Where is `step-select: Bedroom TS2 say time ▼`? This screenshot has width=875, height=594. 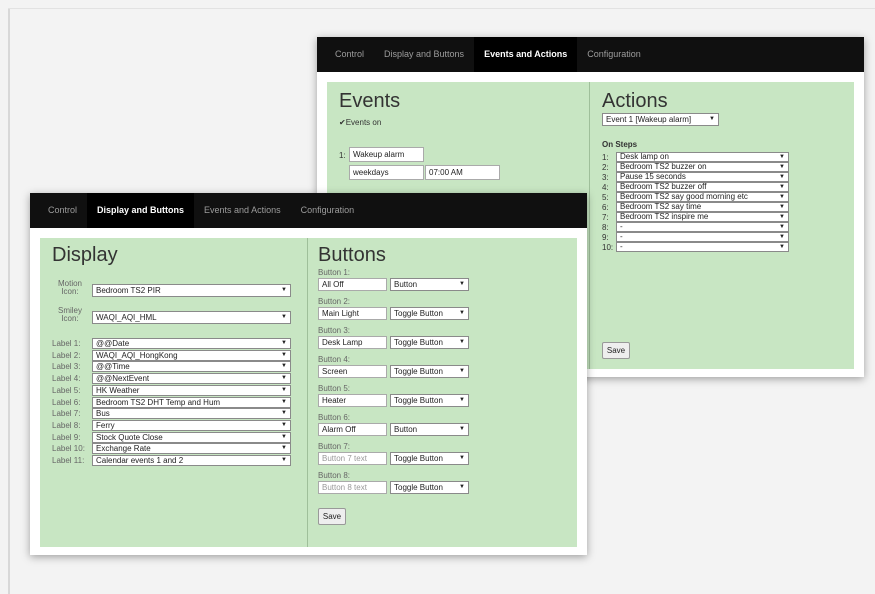 step-select: Bedroom TS2 say time ▼ is located at coordinates (702, 207).